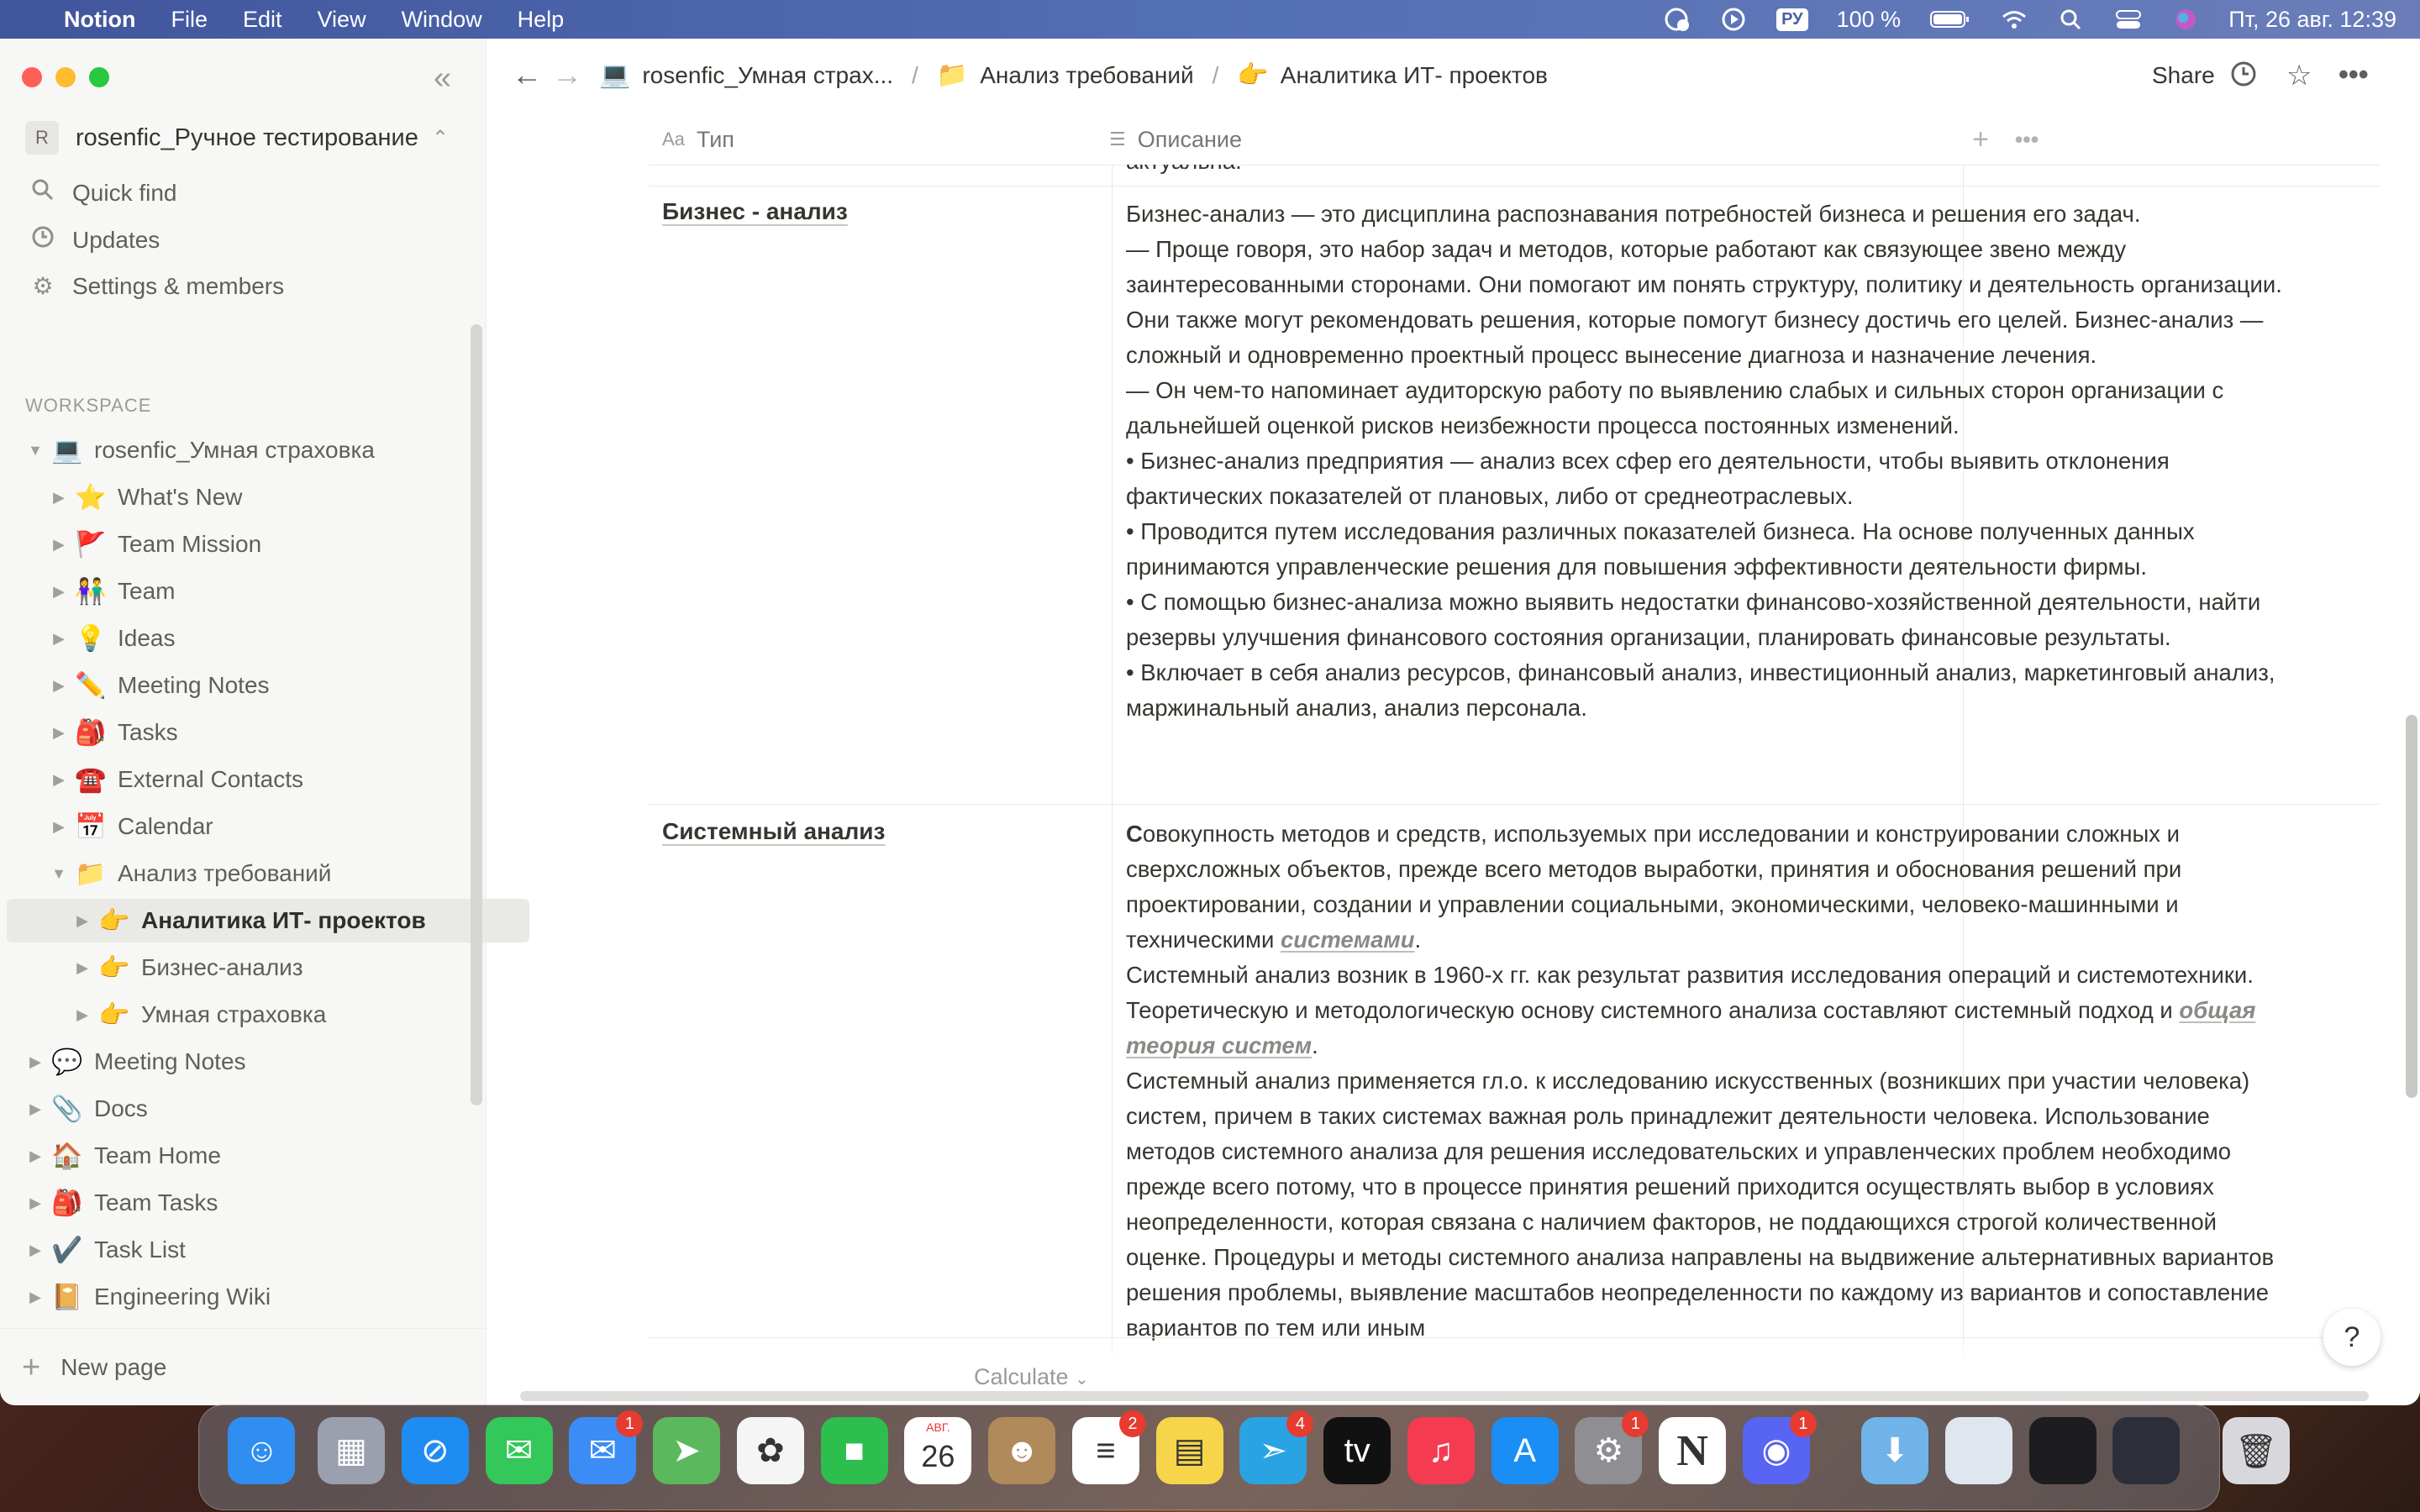 The height and width of the screenshot is (1512, 2420). What do you see at coordinates (1276, 1447) in the screenshot?
I see `dock-telegram-icon: ➣ 4` at bounding box center [1276, 1447].